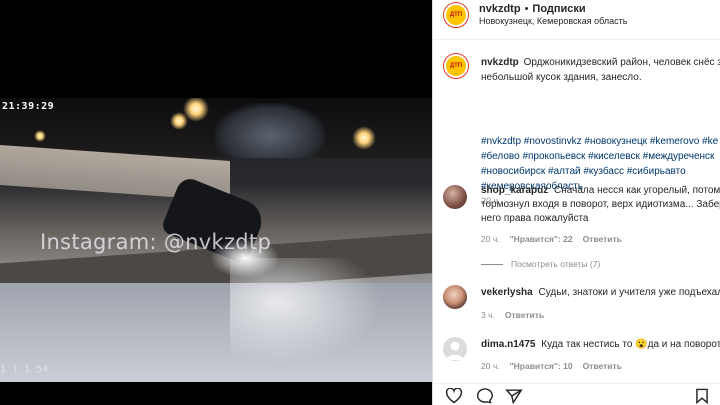  I want to click on video-watermark: Instagram: @nvkzdtp, so click(156, 242).